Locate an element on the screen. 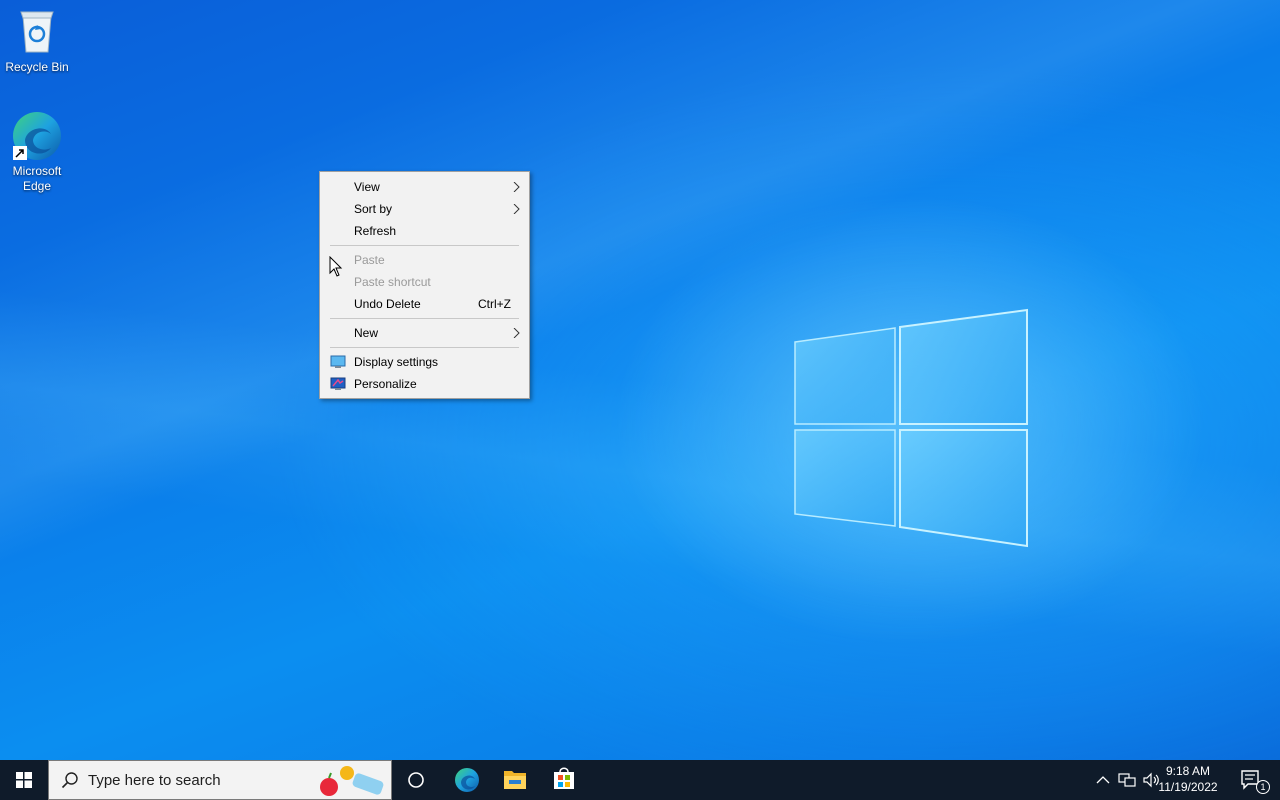 The width and height of the screenshot is (1280, 800). start-button is located at coordinates (24, 780).